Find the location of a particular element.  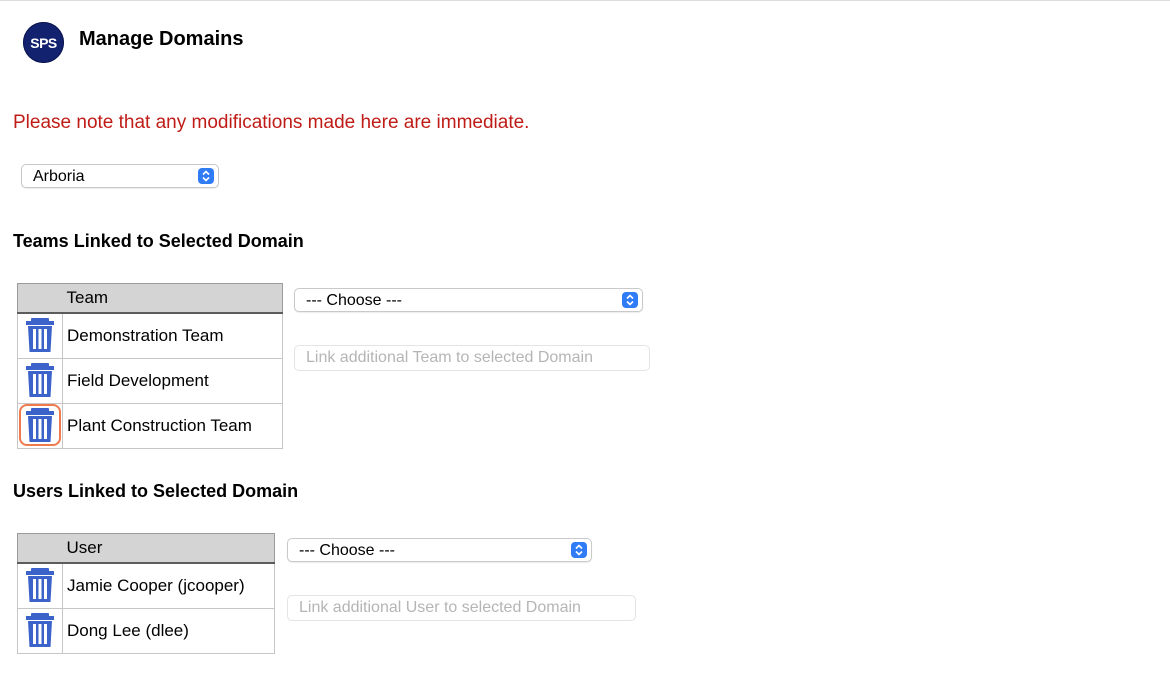

users-table-header: User is located at coordinates (146, 548).